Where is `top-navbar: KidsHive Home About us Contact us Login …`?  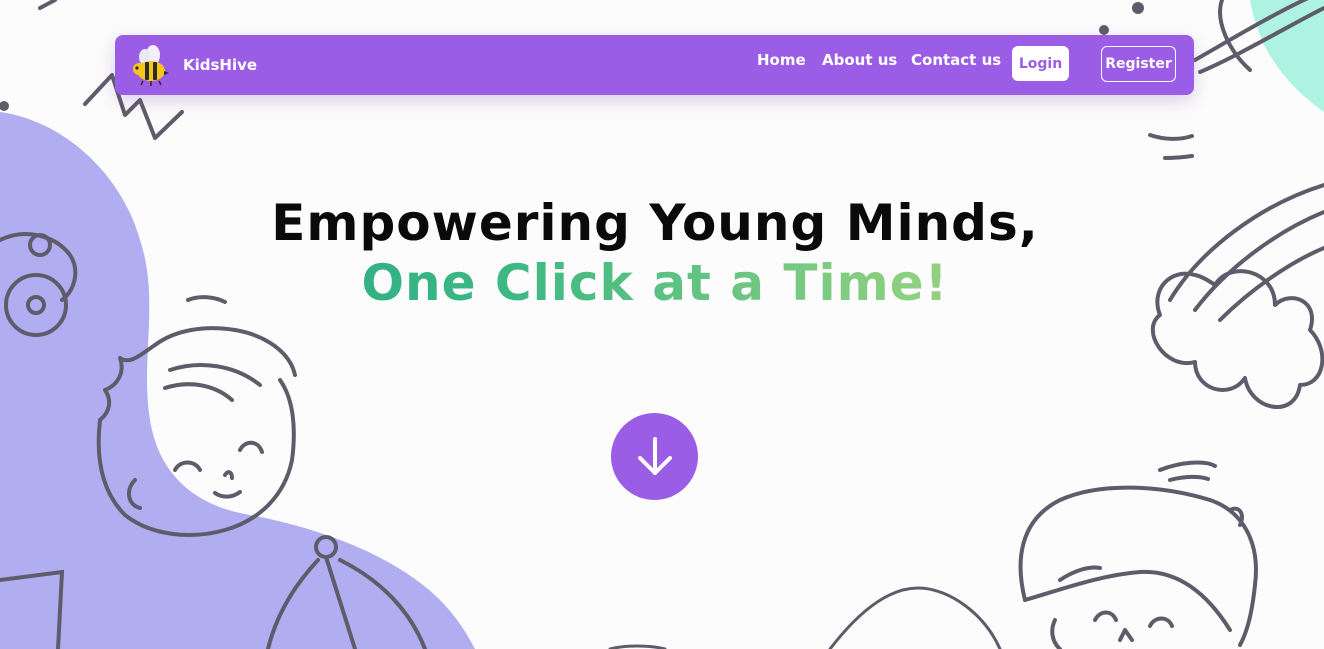
top-navbar: KidsHive Home About us Contact us Login … is located at coordinates (654, 65).